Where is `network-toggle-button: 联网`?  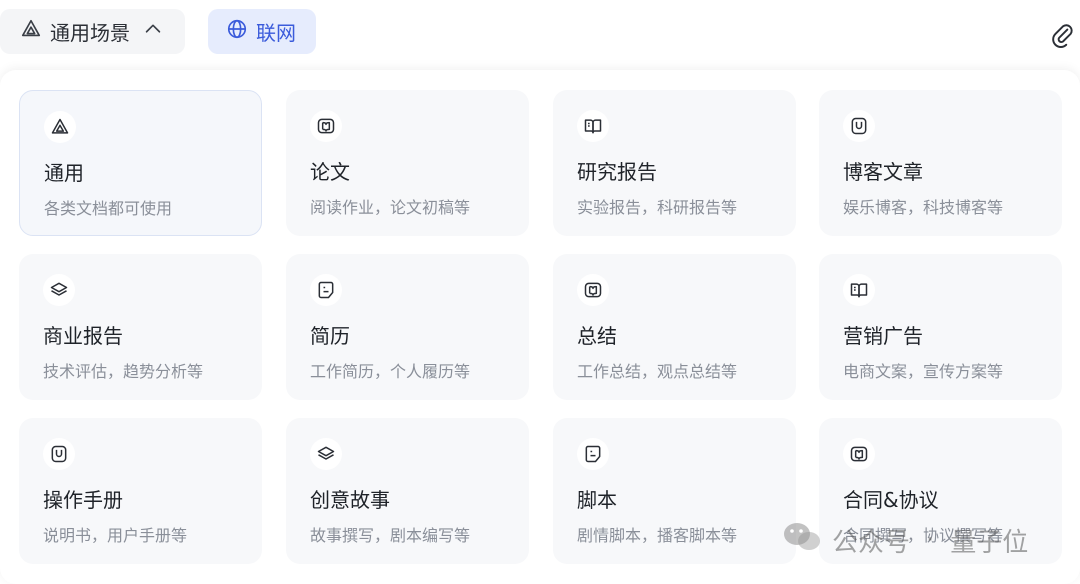 network-toggle-button: 联网 is located at coordinates (262, 31).